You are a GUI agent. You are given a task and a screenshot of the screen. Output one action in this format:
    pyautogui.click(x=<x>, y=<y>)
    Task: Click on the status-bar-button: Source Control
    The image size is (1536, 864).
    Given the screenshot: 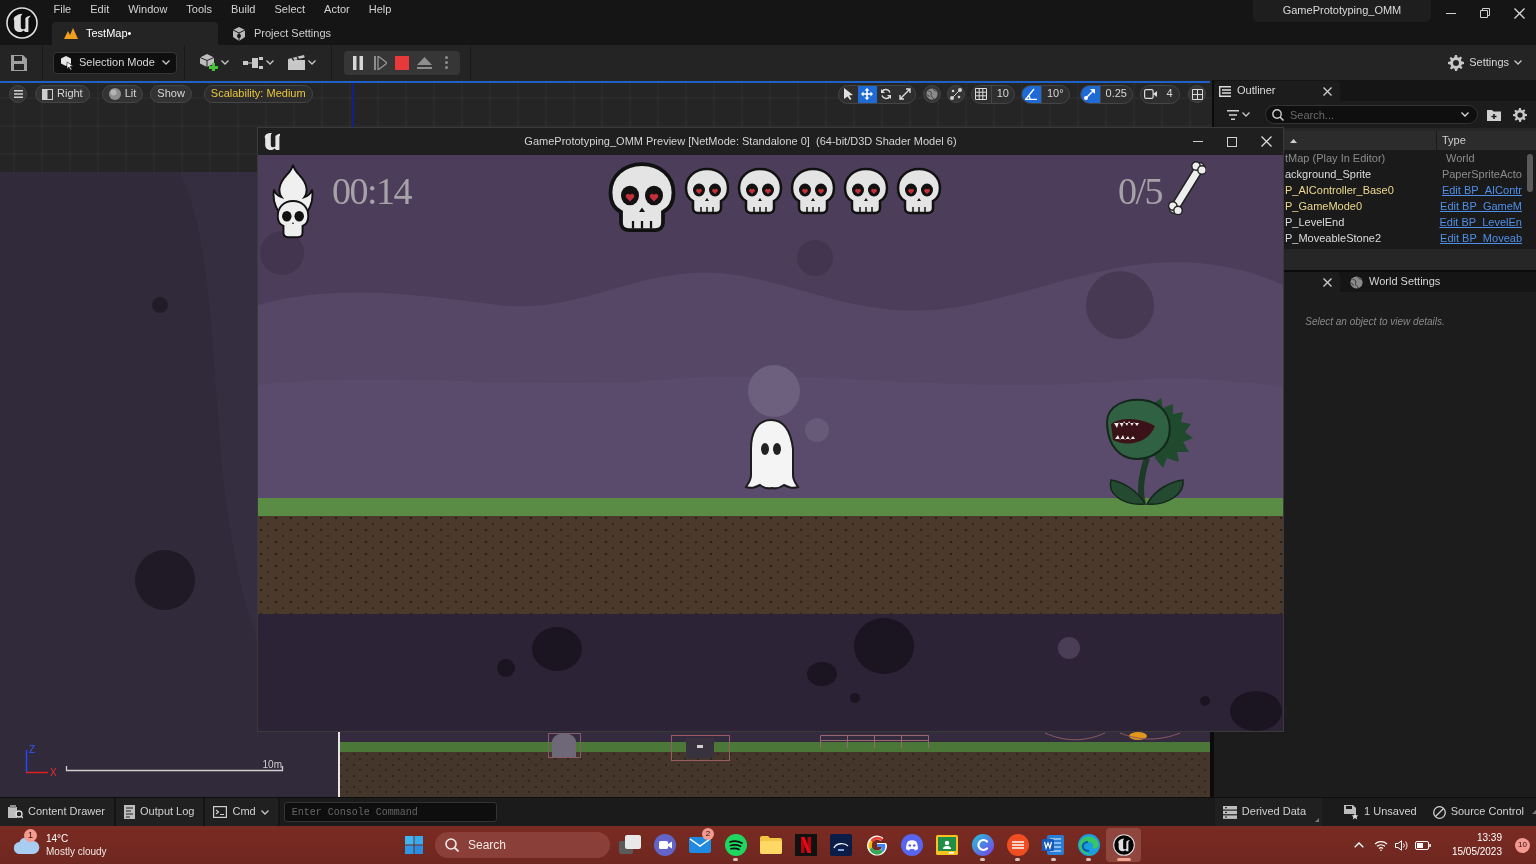 What is the action you would take?
    pyautogui.click(x=1478, y=812)
    